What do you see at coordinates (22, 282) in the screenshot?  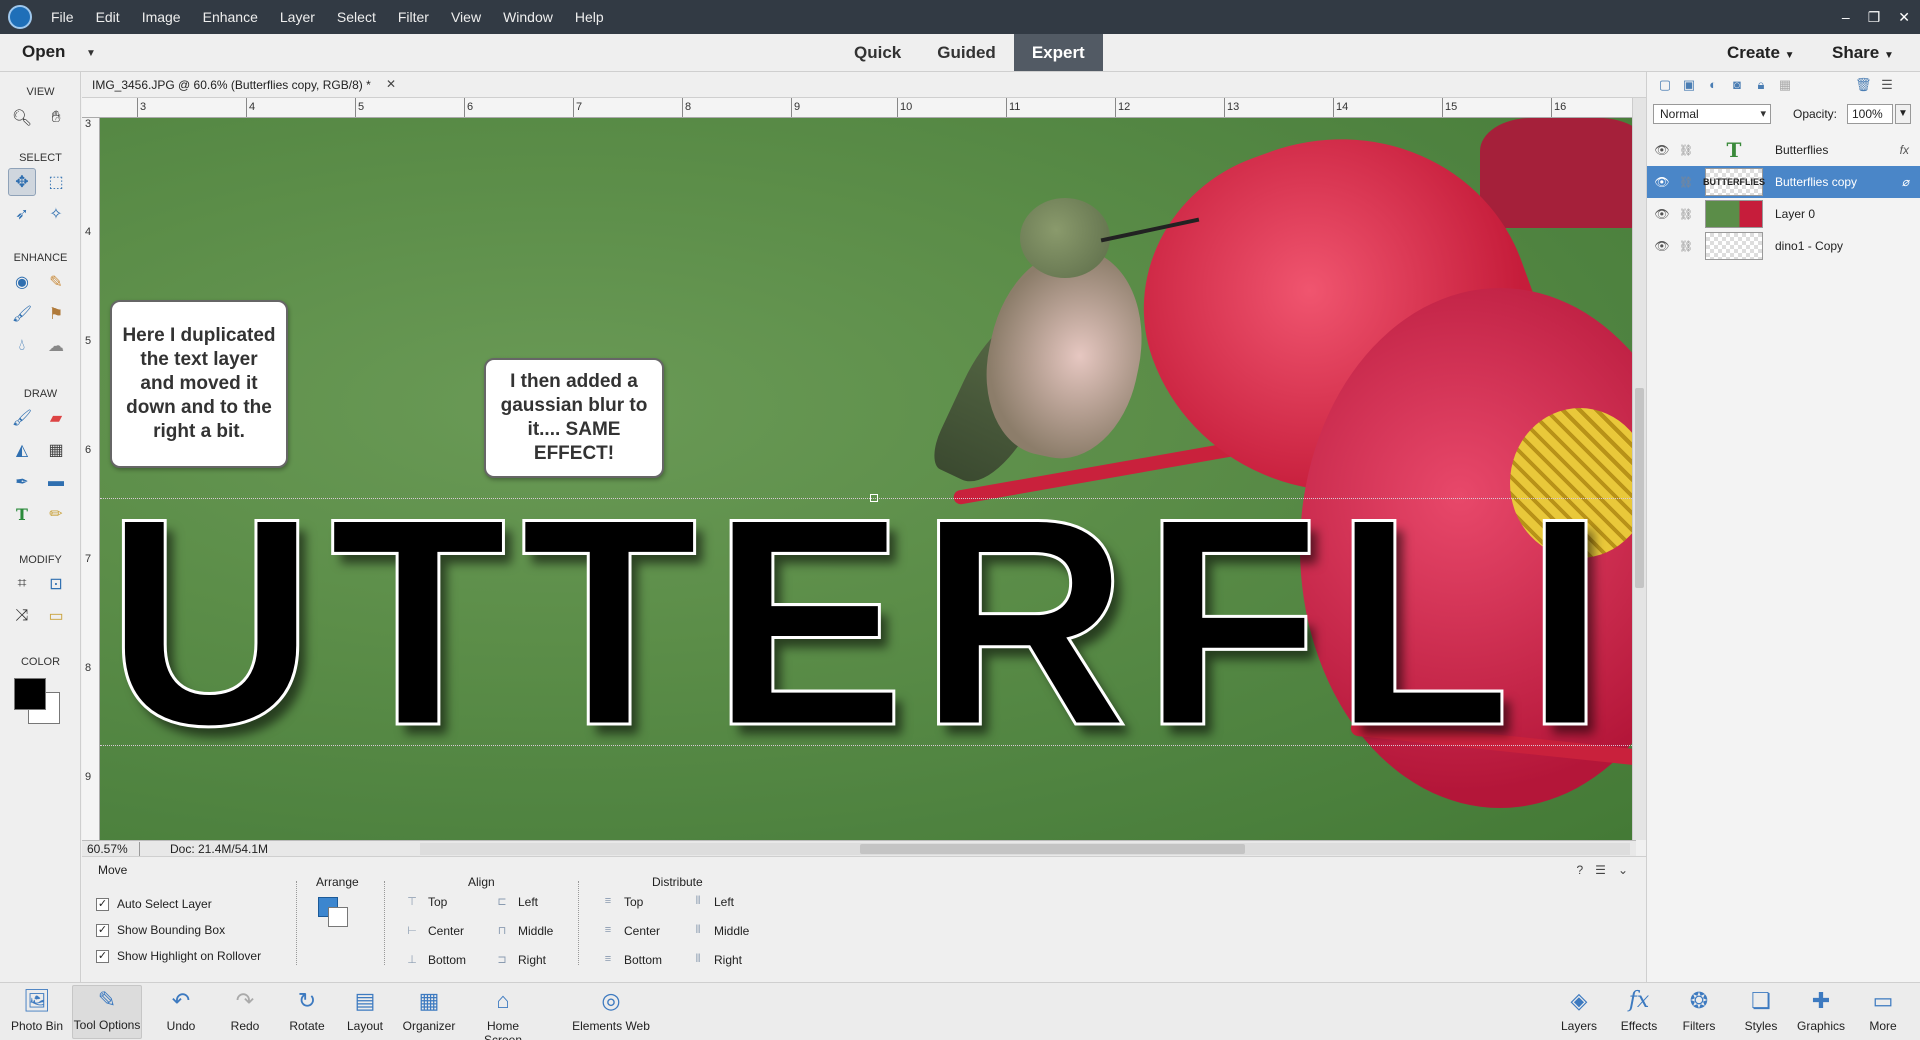 I see `red-eye-tool-icon: ◉` at bounding box center [22, 282].